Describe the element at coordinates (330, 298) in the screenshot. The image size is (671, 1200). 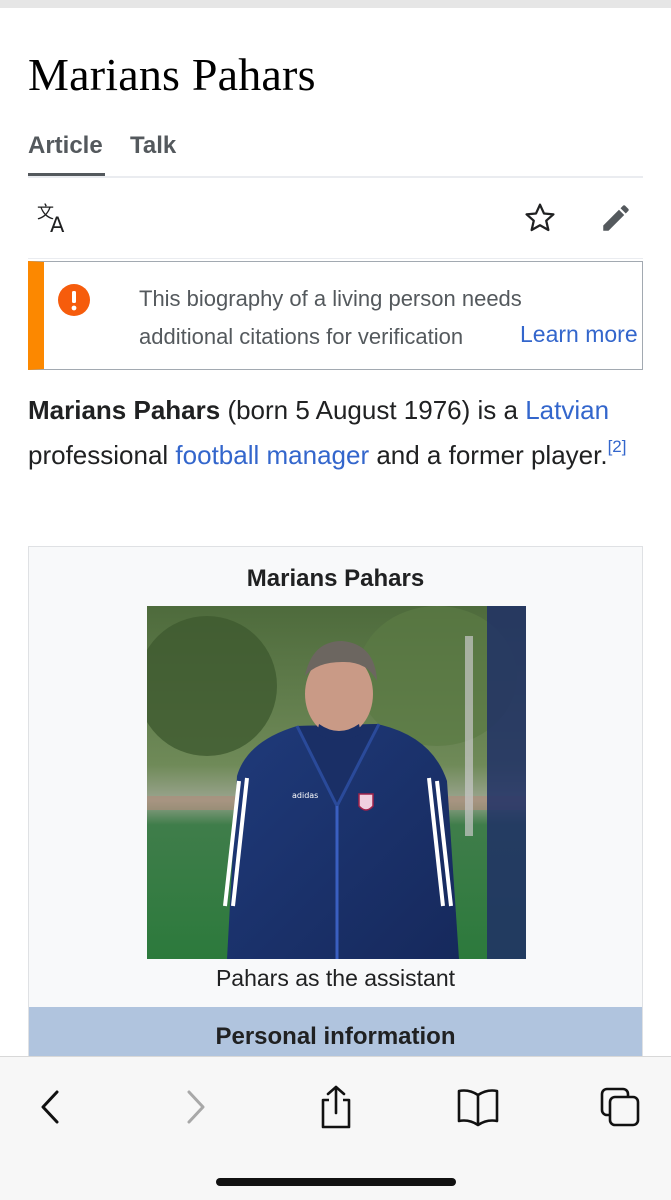
I see `notice-line1: This biography of a living person needs` at that location.